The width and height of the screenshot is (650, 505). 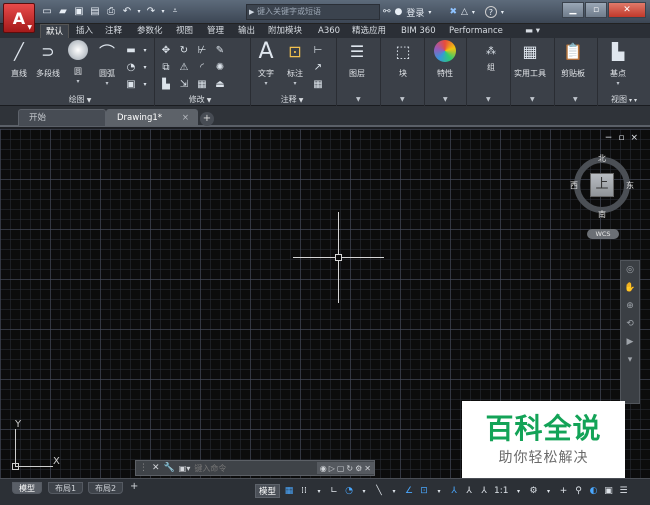 What do you see at coordinates (184, 50) in the screenshot?
I see `rotate-icon: ↻` at bounding box center [184, 50].